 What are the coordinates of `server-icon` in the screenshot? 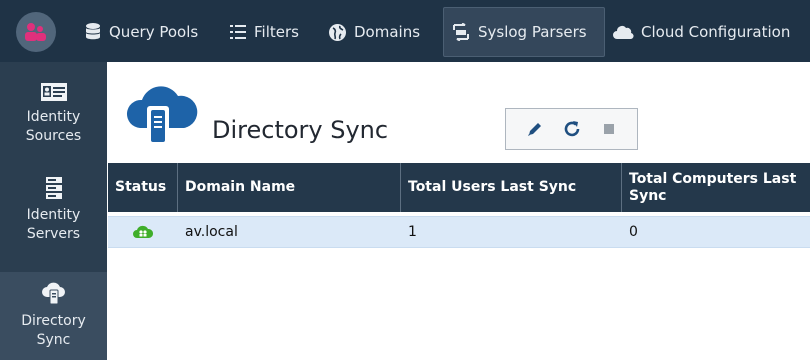 It's located at (54, 187).